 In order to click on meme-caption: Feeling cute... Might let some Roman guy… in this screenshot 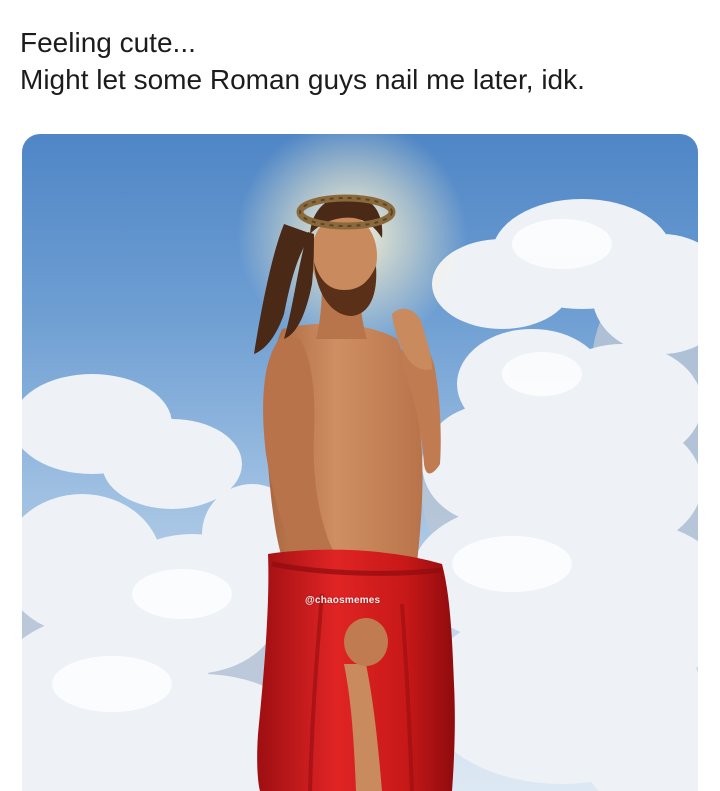, I will do `click(365, 61)`.